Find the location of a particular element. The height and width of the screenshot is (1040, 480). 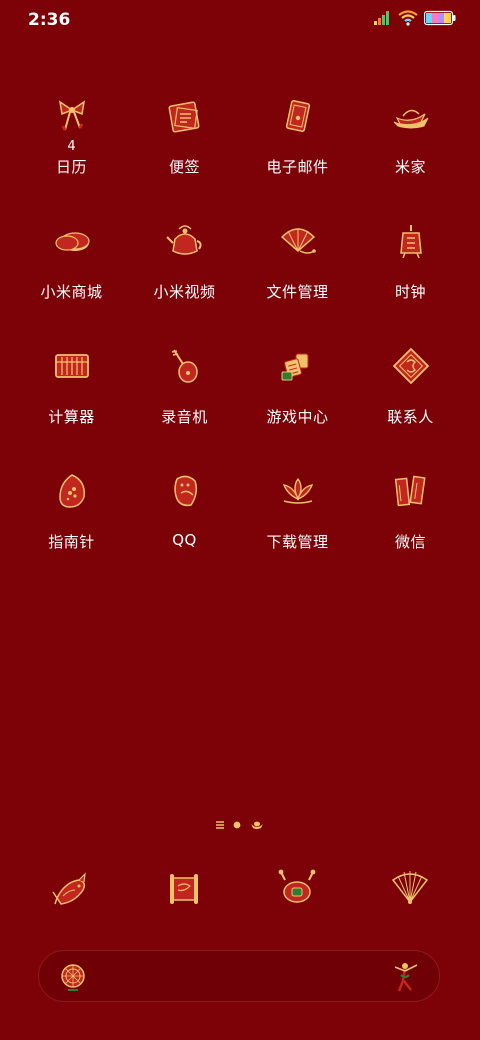

wheel-icon is located at coordinates (73, 977).